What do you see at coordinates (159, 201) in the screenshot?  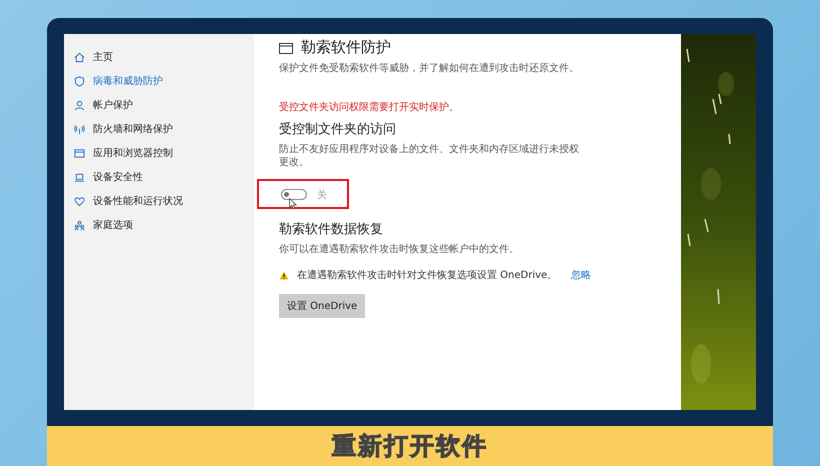 I see `sidebar-item: 设备性能和运行状况` at bounding box center [159, 201].